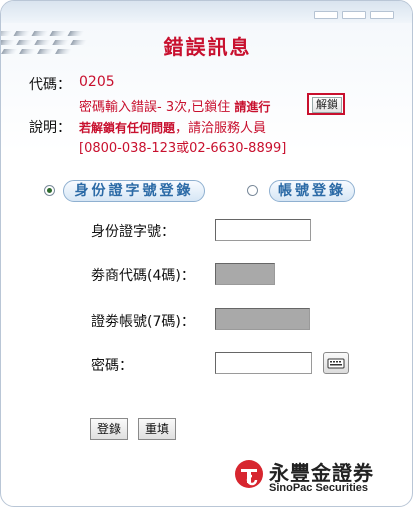 The image size is (413, 507). What do you see at coordinates (157, 429) in the screenshot?
I see `reset-button: 重填` at bounding box center [157, 429].